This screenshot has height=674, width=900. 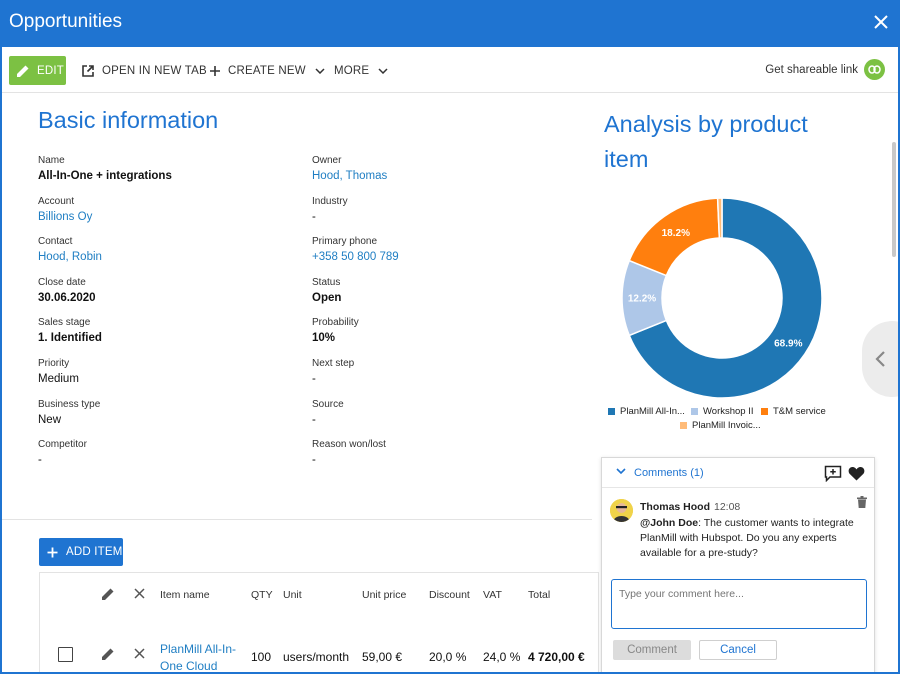 I want to click on field-value: 30.06.2020, so click(x=67, y=297).